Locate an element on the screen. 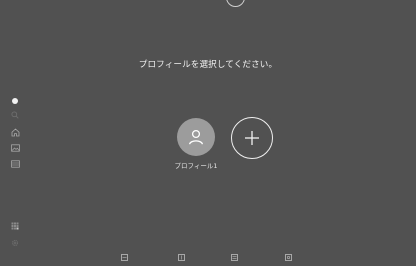 This screenshot has height=266, width=416. plus-icon is located at coordinates (252, 138).